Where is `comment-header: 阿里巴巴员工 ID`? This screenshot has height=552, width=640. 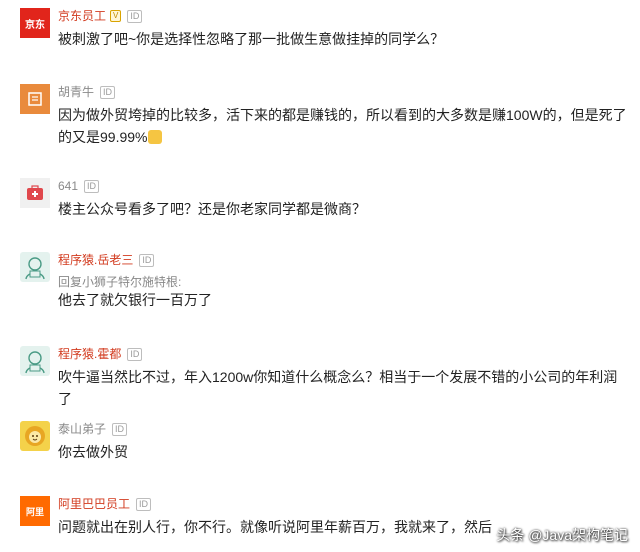
comment-header: 阿里巴巴员工 ID is located at coordinates (105, 504).